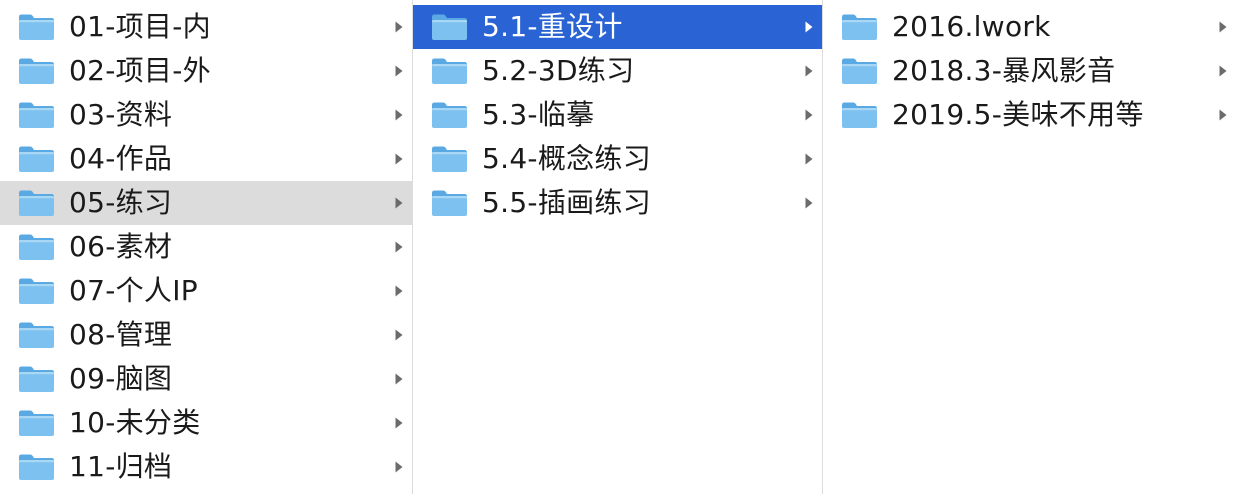 The height and width of the screenshot is (494, 1236). I want to click on folder-row-01: 01-项目-内, so click(206, 27).